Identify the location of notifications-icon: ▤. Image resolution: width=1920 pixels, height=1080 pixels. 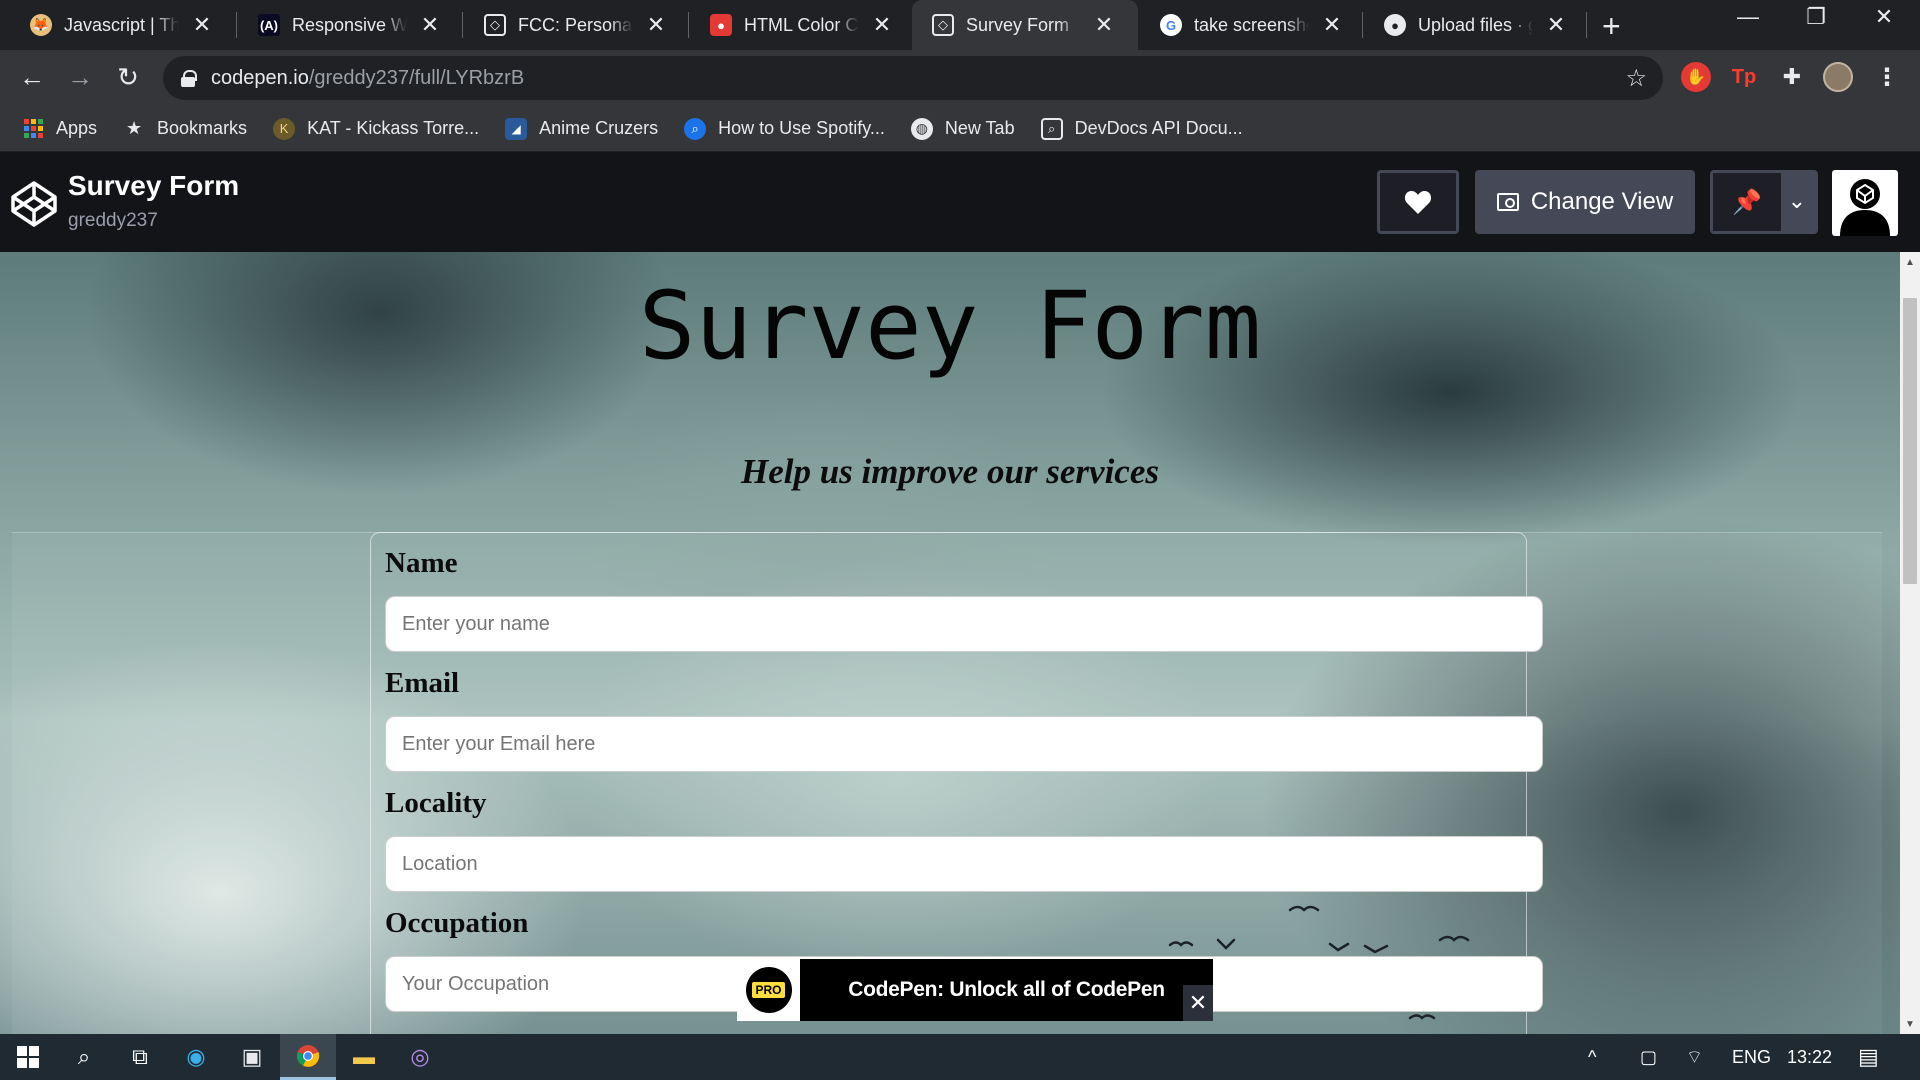
(1868, 1057).